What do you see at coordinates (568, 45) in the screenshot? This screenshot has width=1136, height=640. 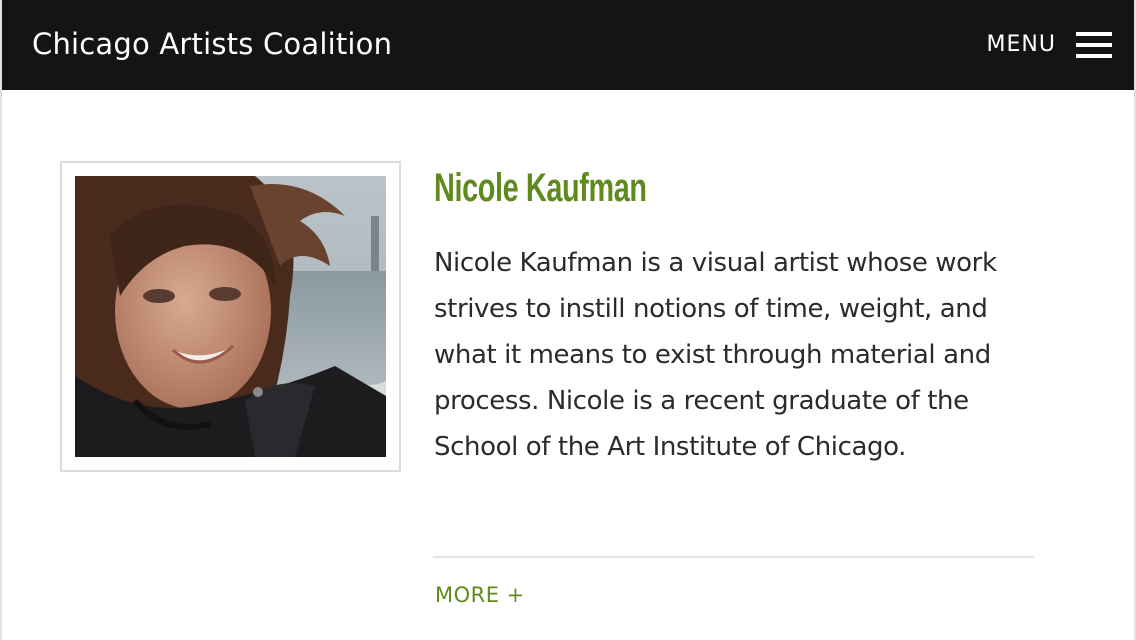 I see `site-header: Chicago Artists Coalition MENU` at bounding box center [568, 45].